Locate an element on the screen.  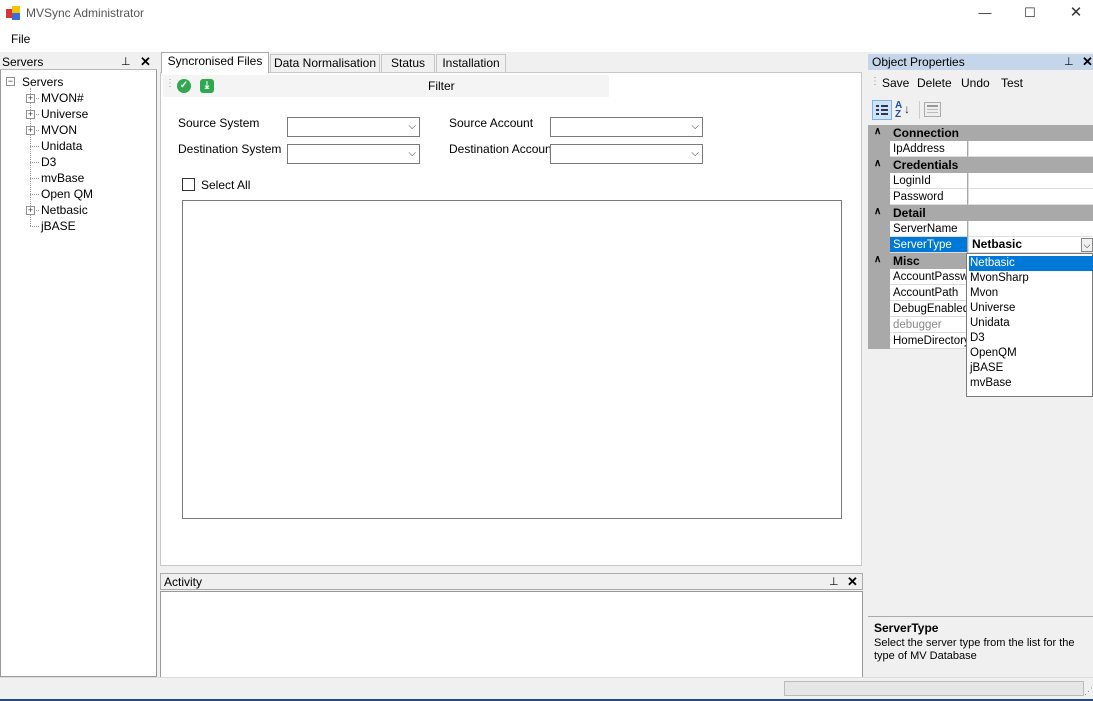
tree-item: MVON# is located at coordinates (62, 98).